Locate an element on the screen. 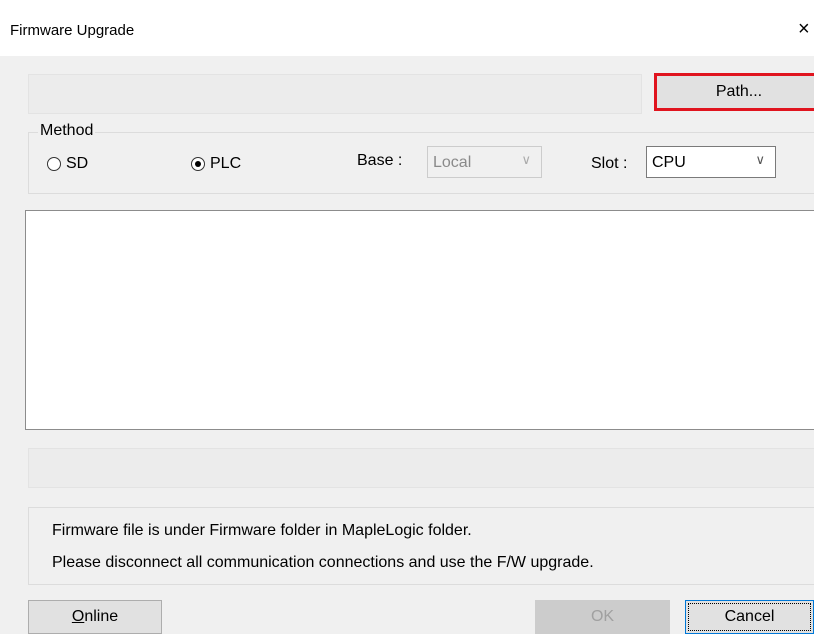 The width and height of the screenshot is (814, 634). cancel-button: Cancel is located at coordinates (749, 617).